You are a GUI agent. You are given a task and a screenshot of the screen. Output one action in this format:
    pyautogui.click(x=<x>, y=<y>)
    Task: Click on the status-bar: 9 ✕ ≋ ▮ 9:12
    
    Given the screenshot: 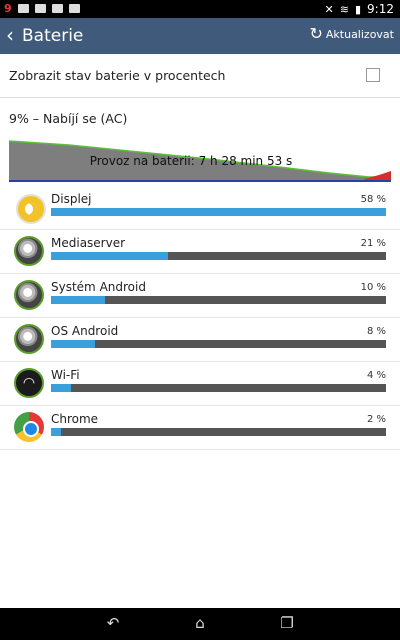 What is the action you would take?
    pyautogui.click(x=200, y=9)
    